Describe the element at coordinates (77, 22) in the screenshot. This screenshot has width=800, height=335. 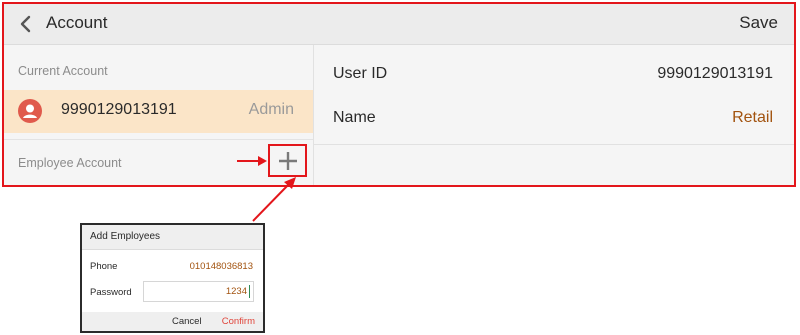
I see `page-title: Account` at that location.